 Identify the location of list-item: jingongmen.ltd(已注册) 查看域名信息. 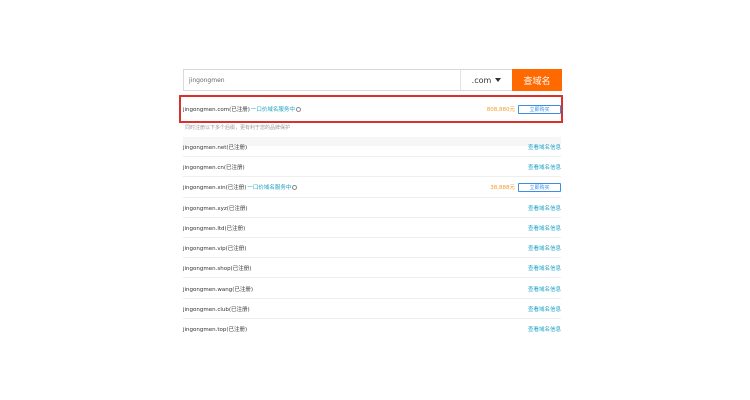
(372, 228).